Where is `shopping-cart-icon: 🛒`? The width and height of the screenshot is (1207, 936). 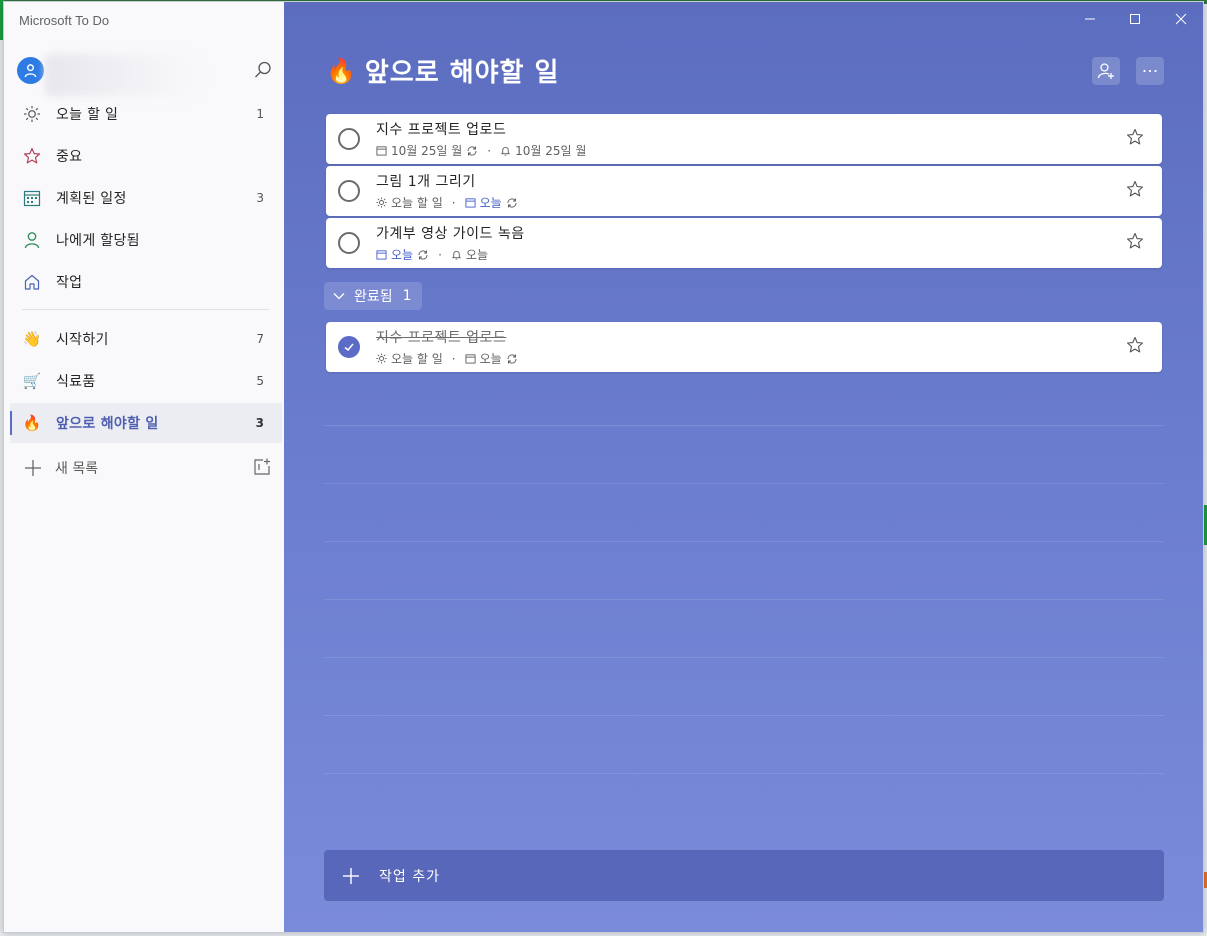
shopping-cart-icon: 🛒 is located at coordinates (32, 380).